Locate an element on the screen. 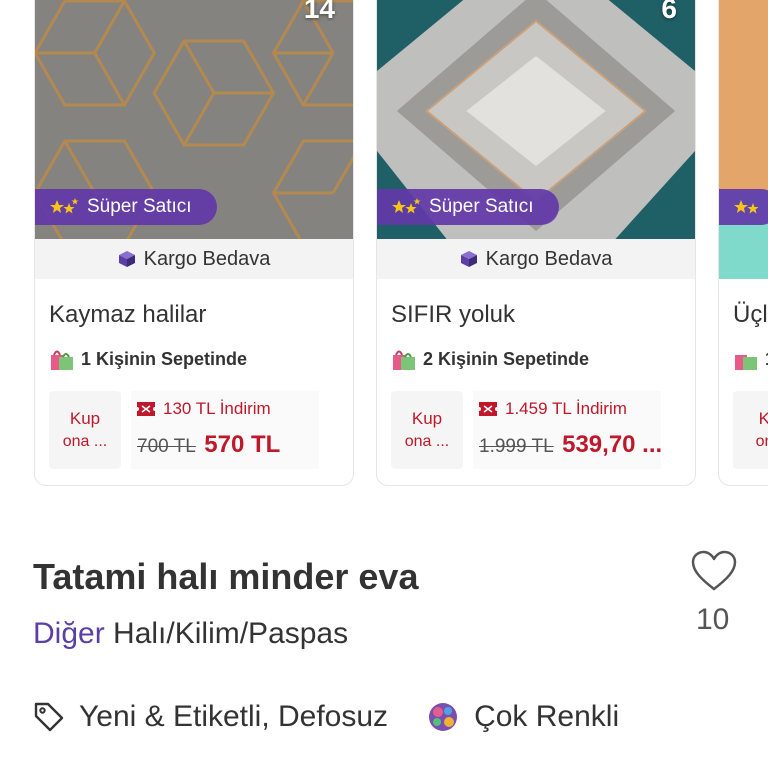 This screenshot has width=768, height=768. category-link: Diğer is located at coordinates (69, 633).